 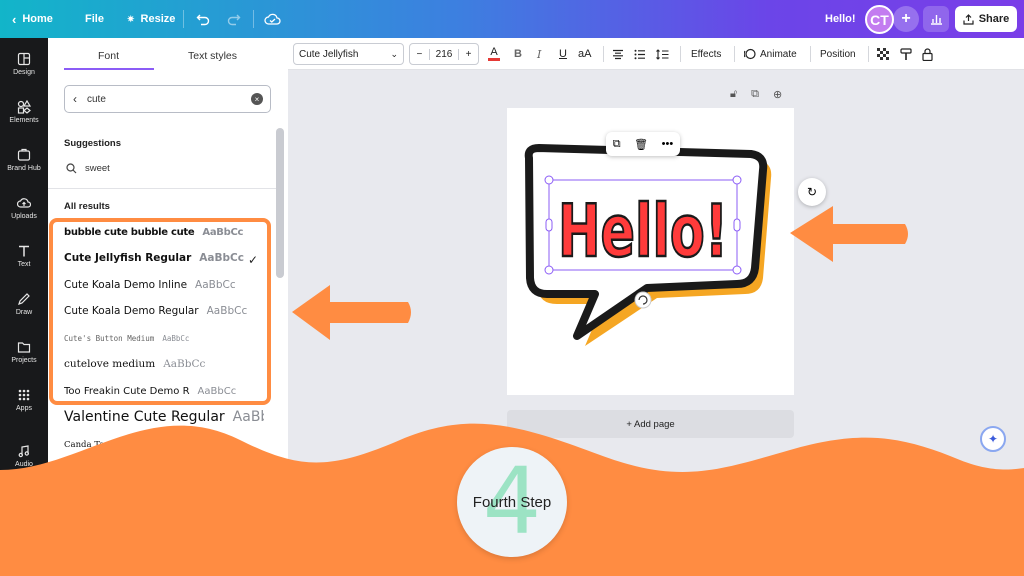 I want to click on more-options-icon: •••, so click(x=668, y=144).